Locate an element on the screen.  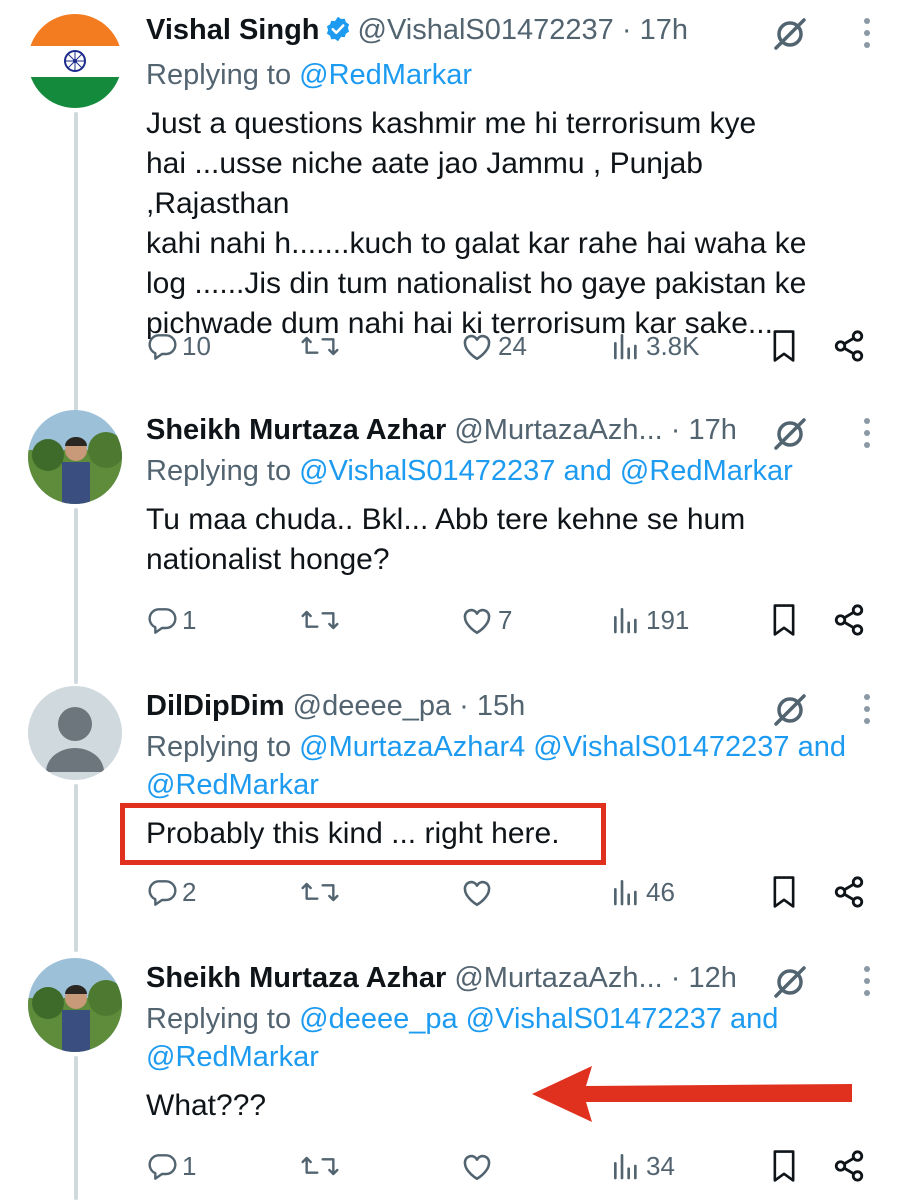
reply-button: 2 is located at coordinates (171, 892).